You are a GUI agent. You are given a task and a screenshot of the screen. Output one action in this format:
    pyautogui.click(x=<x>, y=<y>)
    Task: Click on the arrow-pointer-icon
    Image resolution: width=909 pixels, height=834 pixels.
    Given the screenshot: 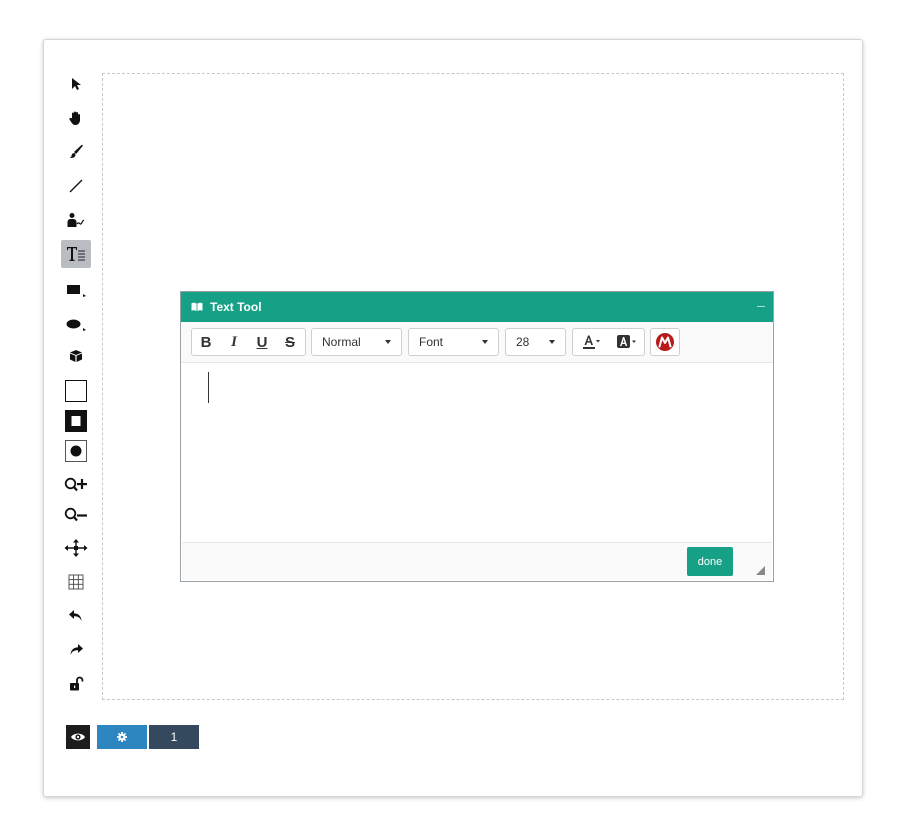 What is the action you would take?
    pyautogui.click(x=76, y=84)
    